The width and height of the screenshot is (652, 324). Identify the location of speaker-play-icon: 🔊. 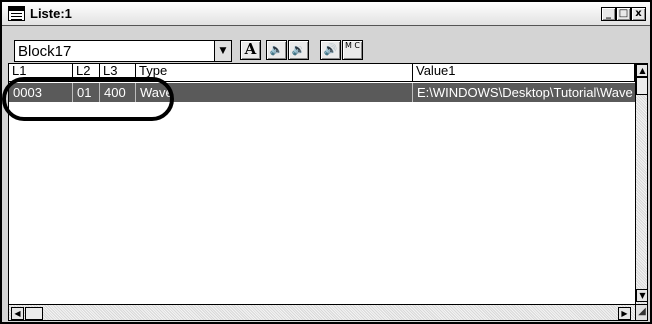
(330, 50).